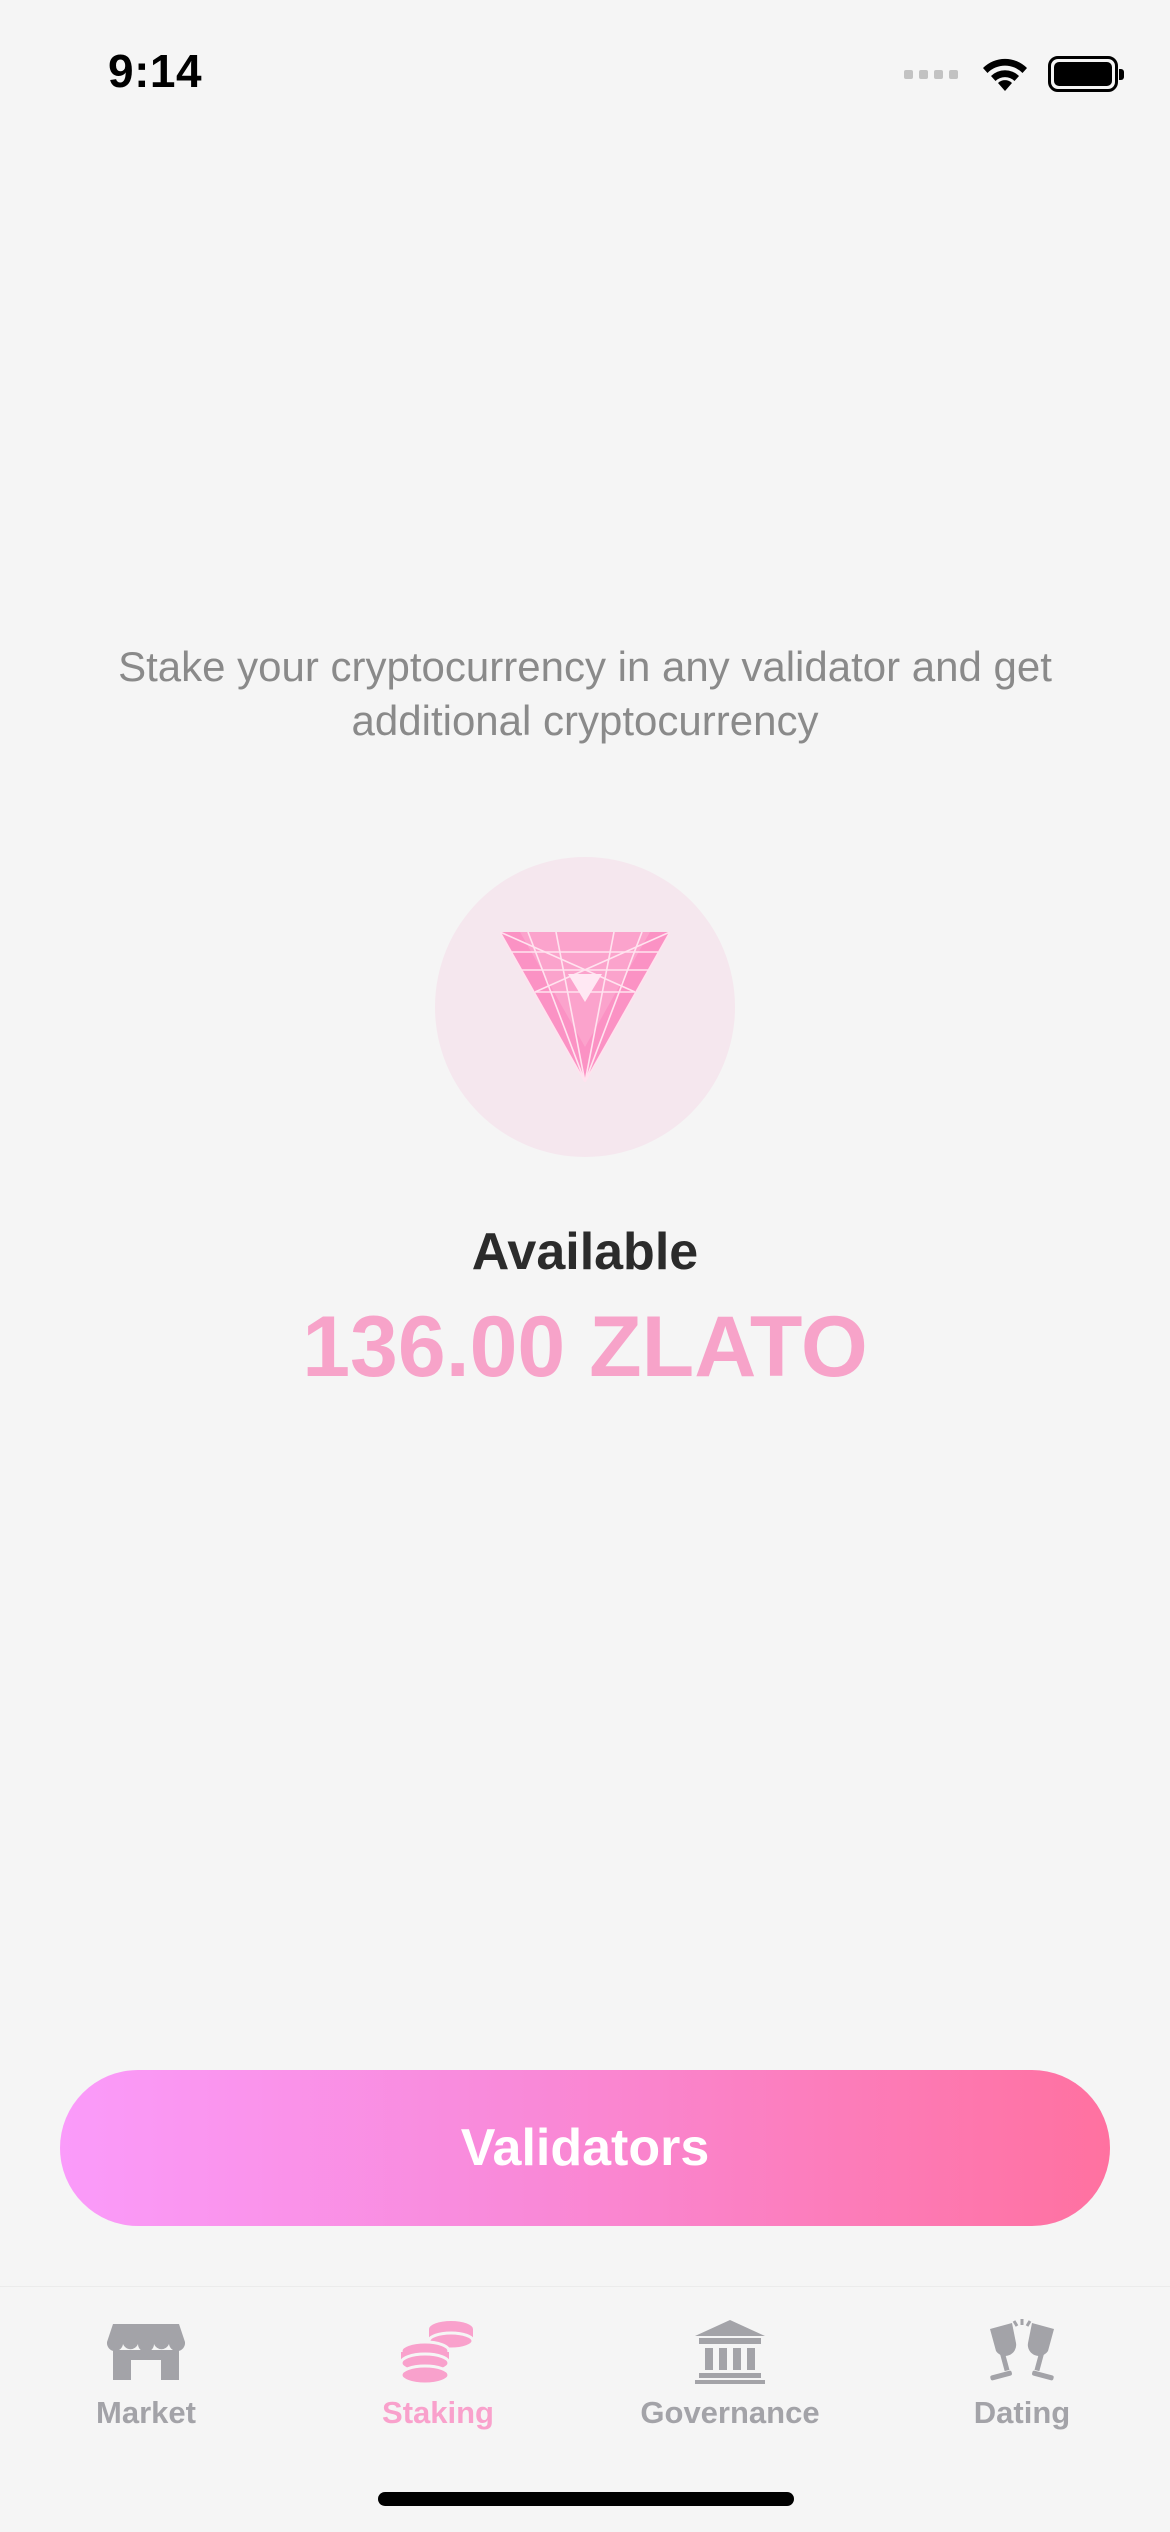 The width and height of the screenshot is (1170, 2532). Describe the element at coordinates (585, 1252) in the screenshot. I see `available-label: Available` at that location.